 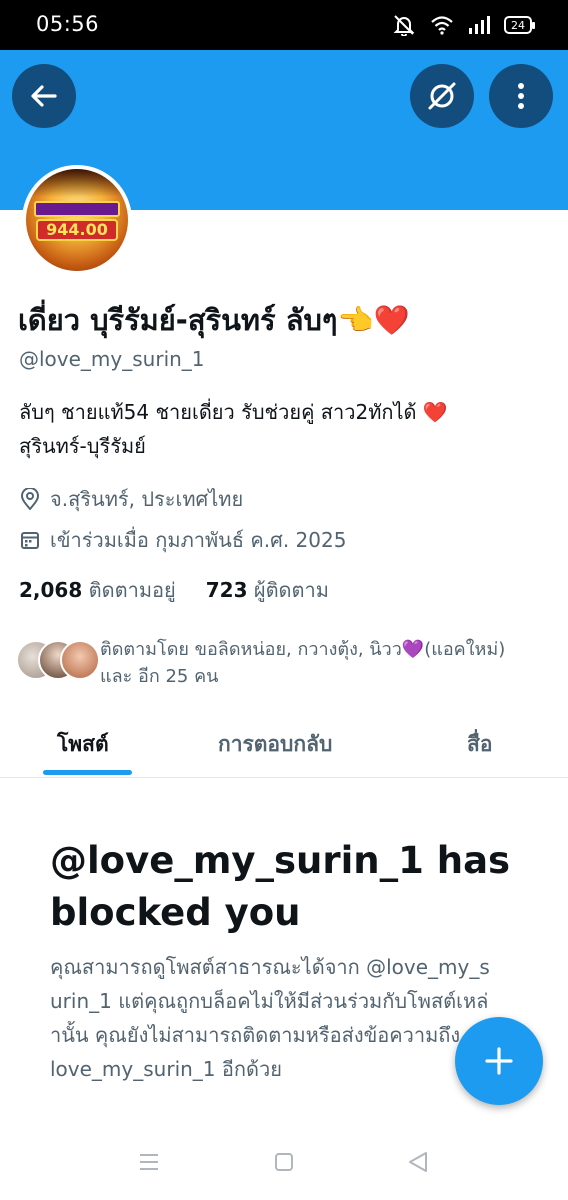 I want to click on location-row: จ.สุรินทร์, ประเทศไทย, so click(x=131, y=499).